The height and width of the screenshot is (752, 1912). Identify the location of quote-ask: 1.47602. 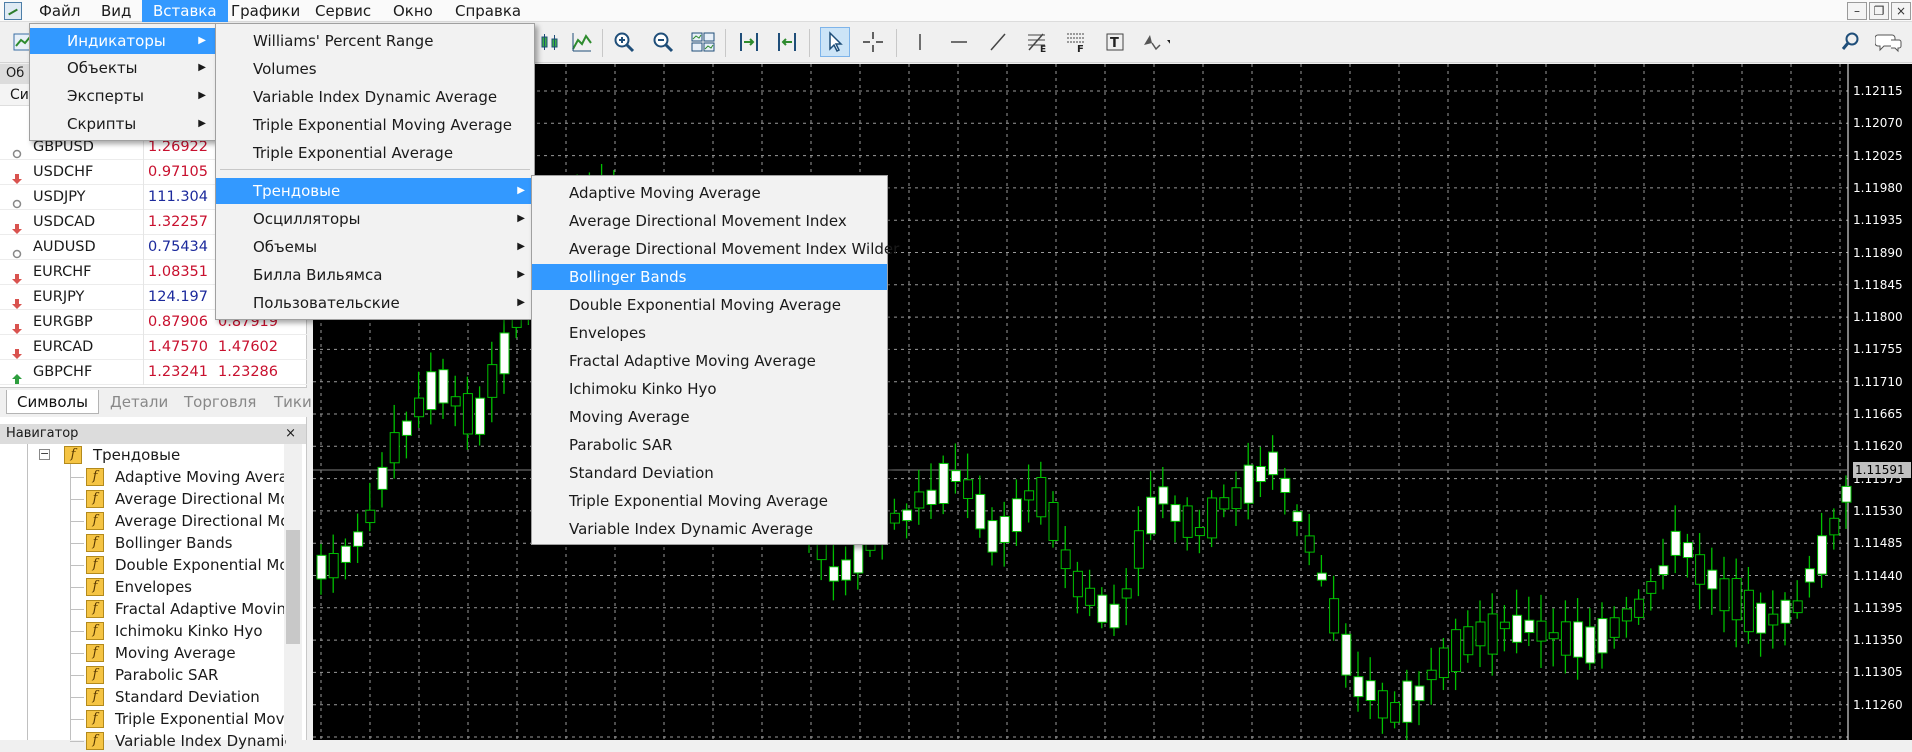
(248, 347).